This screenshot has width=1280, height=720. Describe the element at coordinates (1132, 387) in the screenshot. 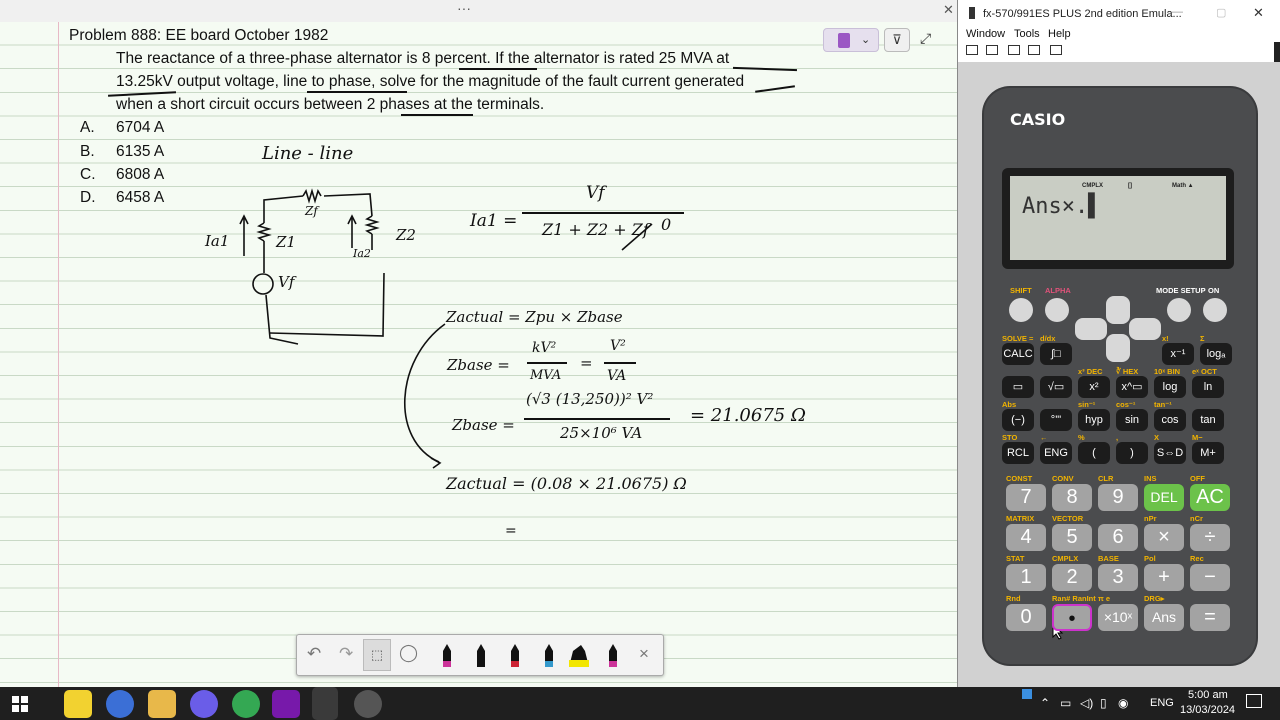

I see `func-key: x^▭` at that location.